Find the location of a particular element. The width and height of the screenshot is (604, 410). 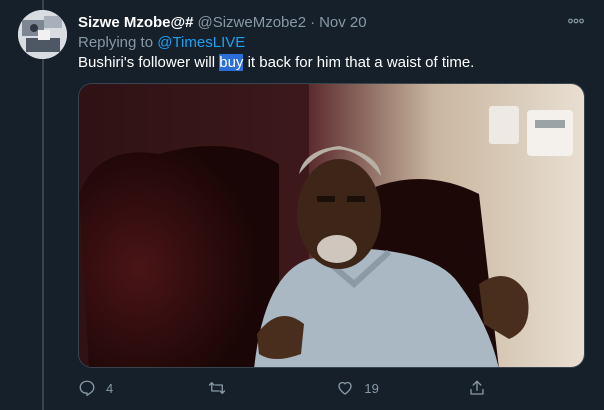

tweet-actions: 4 19 is located at coordinates (293, 388).